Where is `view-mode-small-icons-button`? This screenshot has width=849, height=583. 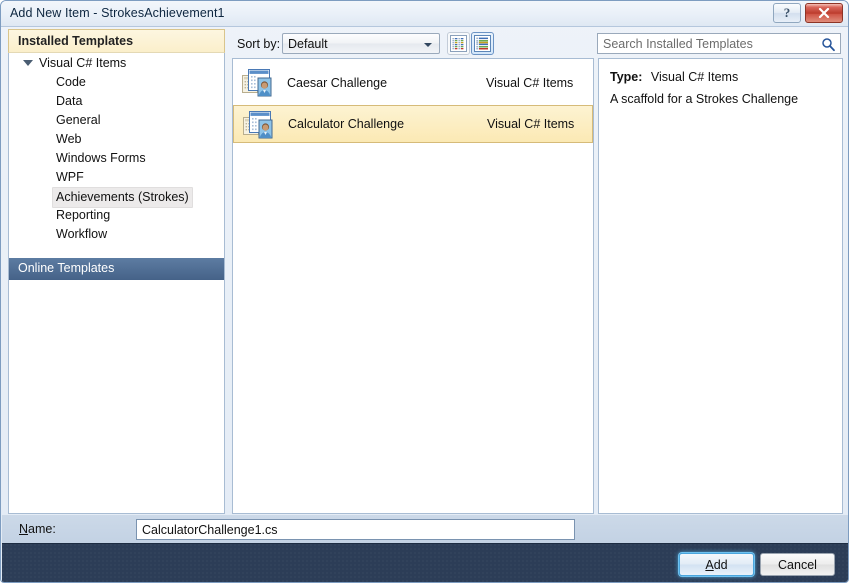 view-mode-small-icons-button is located at coordinates (458, 43).